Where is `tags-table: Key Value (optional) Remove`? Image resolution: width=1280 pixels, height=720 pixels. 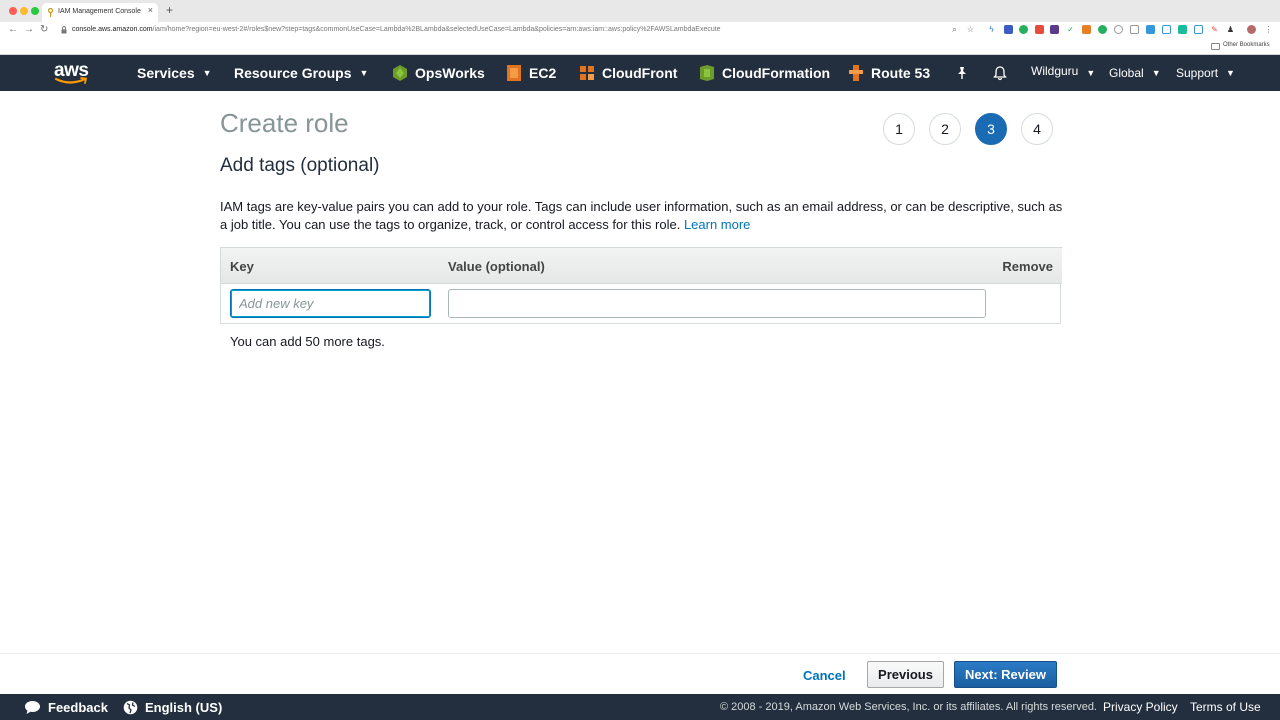
tags-table: Key Value (optional) Remove is located at coordinates (641, 285).